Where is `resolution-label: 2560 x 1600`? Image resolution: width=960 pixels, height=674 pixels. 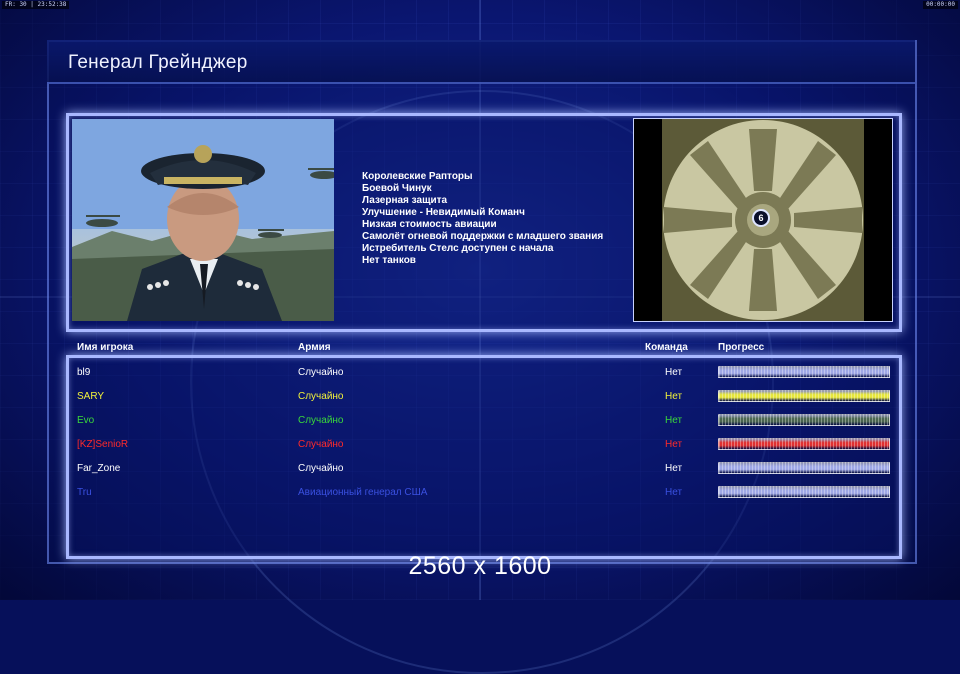
resolution-label: 2560 x 1600 is located at coordinates (480, 566).